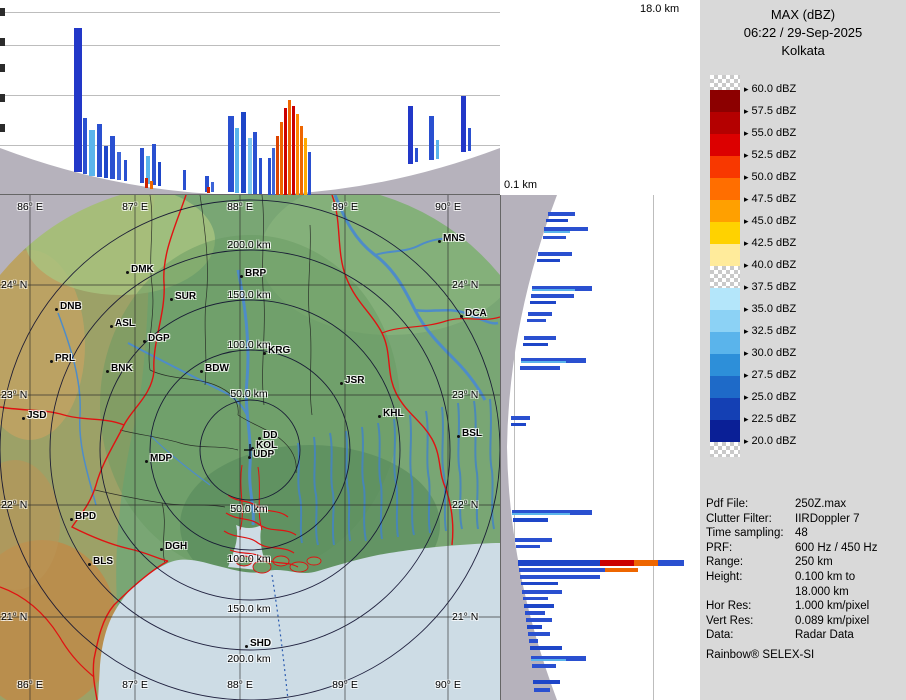 The width and height of the screenshot is (906, 700). What do you see at coordinates (822, 591) in the screenshot?
I see `metadata-value: 18.000 km` at bounding box center [822, 591].